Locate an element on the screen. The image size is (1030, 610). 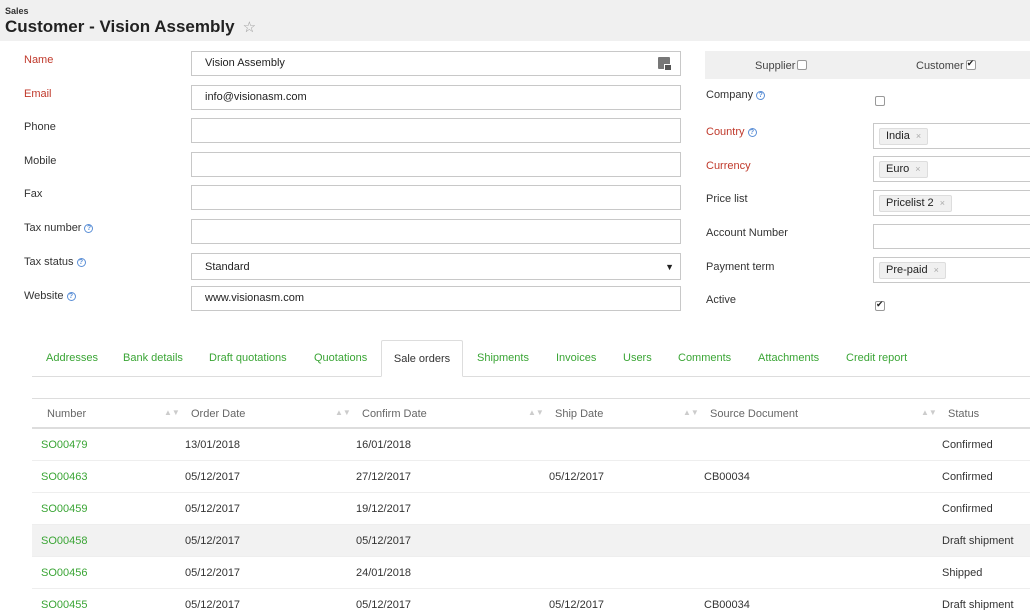
column-header-ship-date: Ship Date is located at coordinates (579, 414).